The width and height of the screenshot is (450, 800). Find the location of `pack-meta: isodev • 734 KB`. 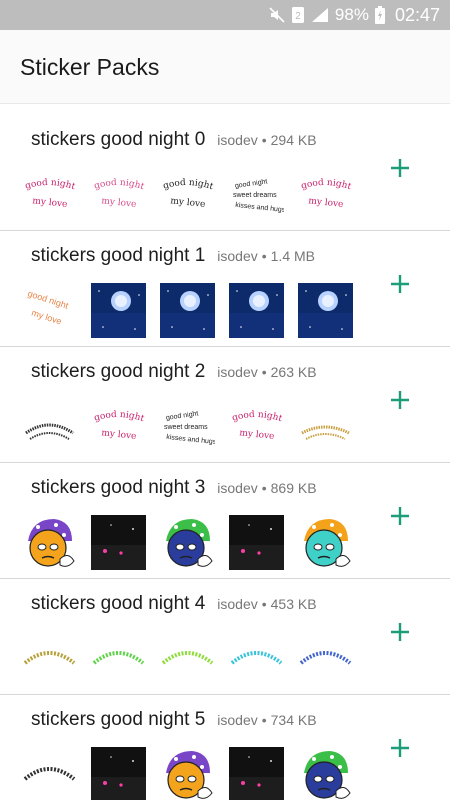

pack-meta: isodev • 734 KB is located at coordinates (266, 720).